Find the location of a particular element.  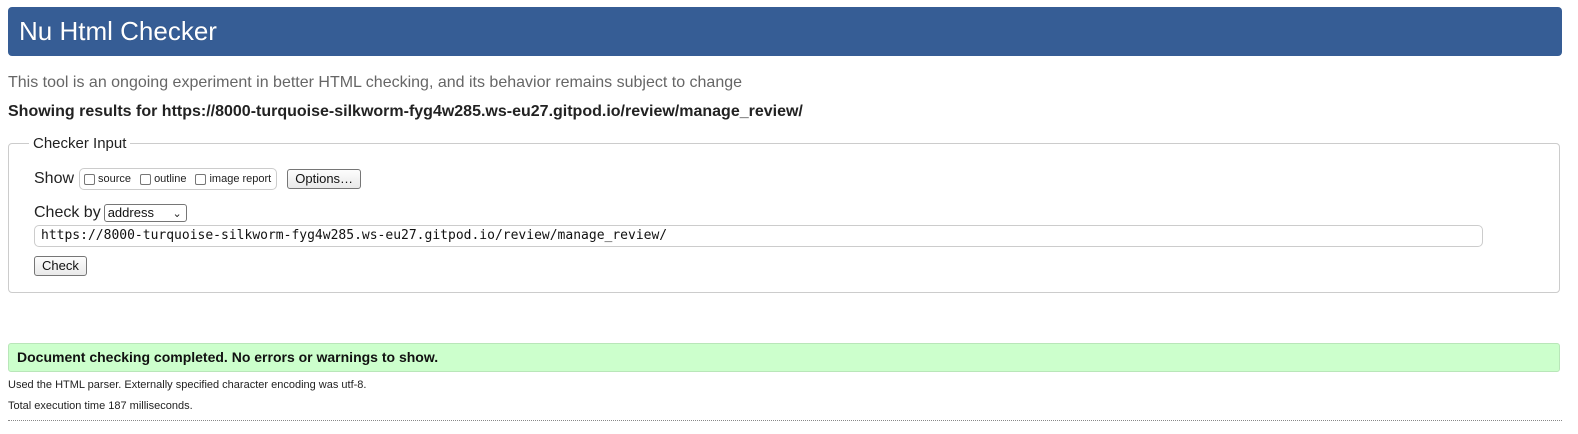

image-report-checkbox is located at coordinates (201, 179).